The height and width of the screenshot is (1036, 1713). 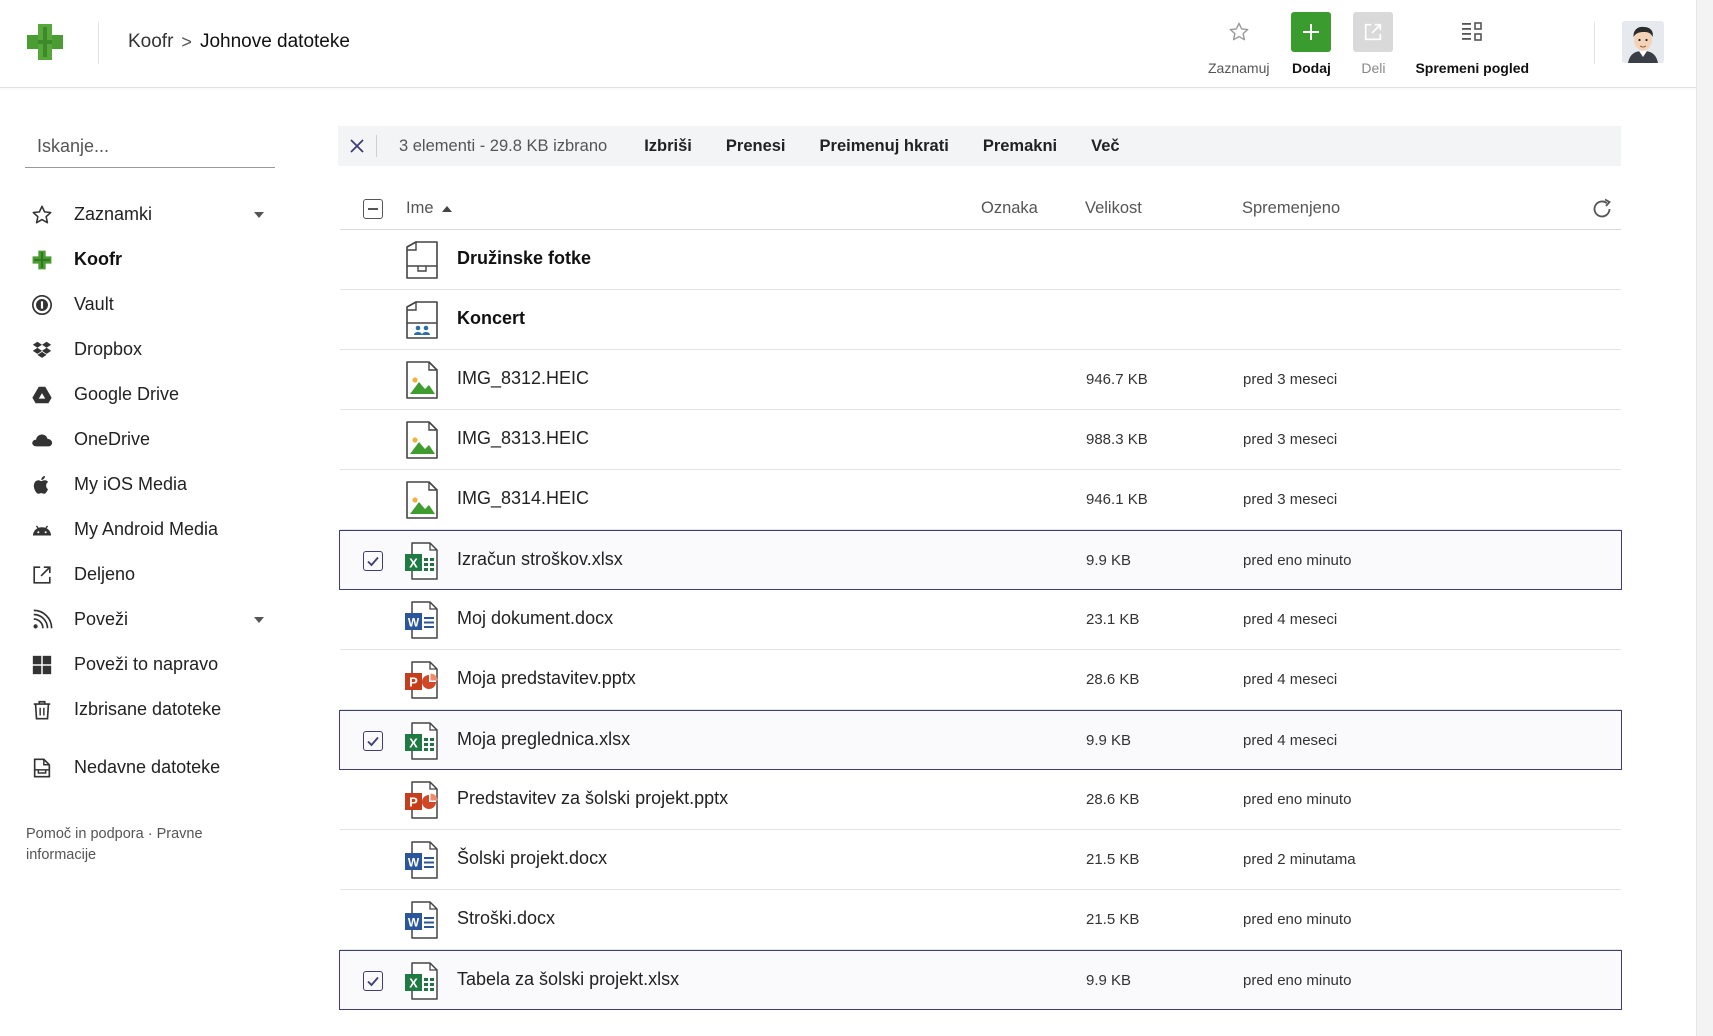 What do you see at coordinates (980, 260) in the screenshot?
I see `table-row: Družinske fotke` at bounding box center [980, 260].